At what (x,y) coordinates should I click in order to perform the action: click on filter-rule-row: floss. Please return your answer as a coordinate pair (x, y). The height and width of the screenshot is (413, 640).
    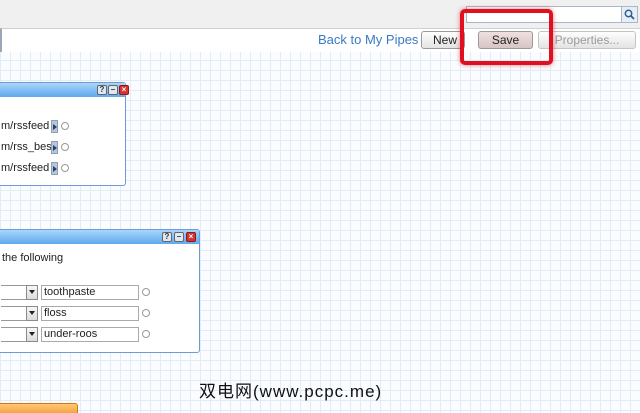
    Looking at the image, I should click on (75, 313).